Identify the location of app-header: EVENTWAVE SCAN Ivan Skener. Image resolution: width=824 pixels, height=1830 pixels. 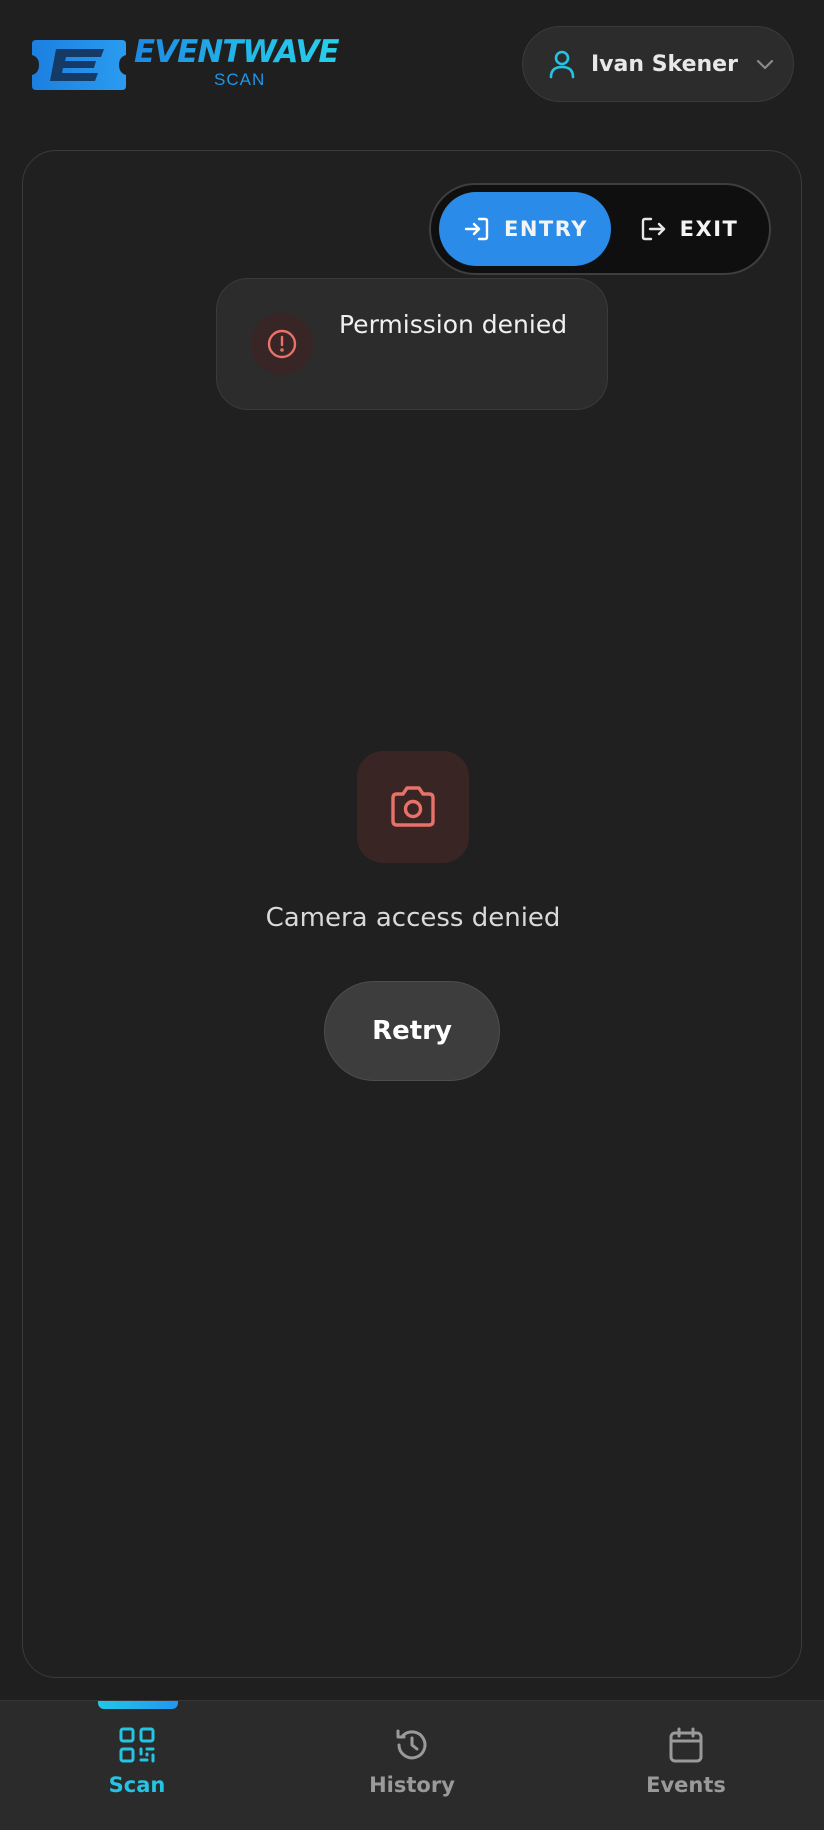
(412, 65).